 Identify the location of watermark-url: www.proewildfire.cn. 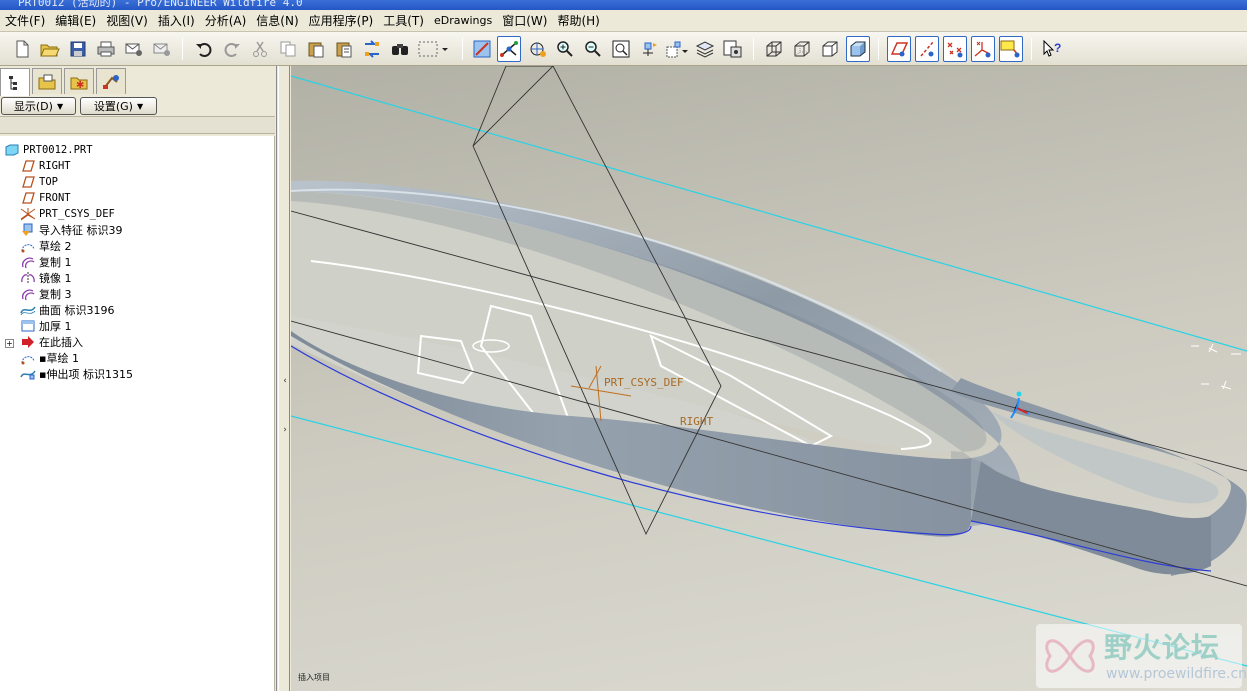
(1176, 674).